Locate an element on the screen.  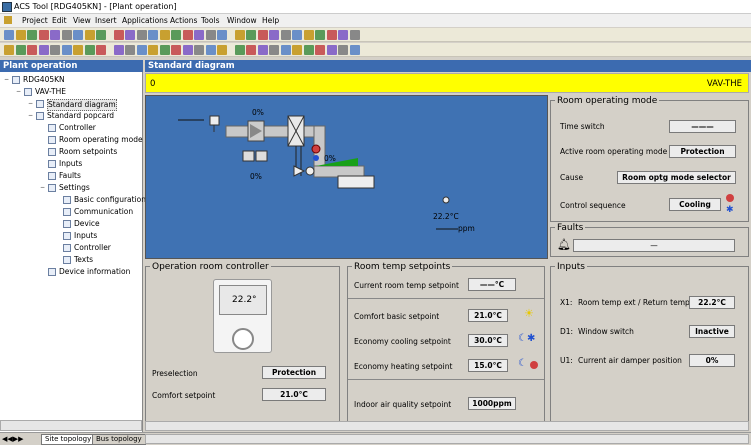
tree-item: Texts is located at coordinates (83, 260).